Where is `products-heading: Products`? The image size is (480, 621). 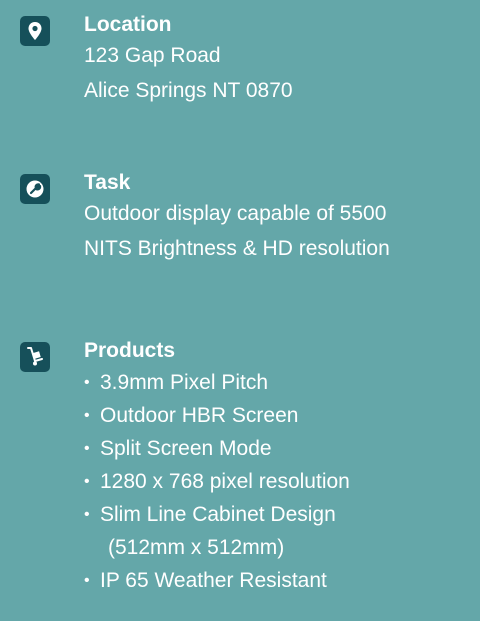
products-heading: Products is located at coordinates (130, 350).